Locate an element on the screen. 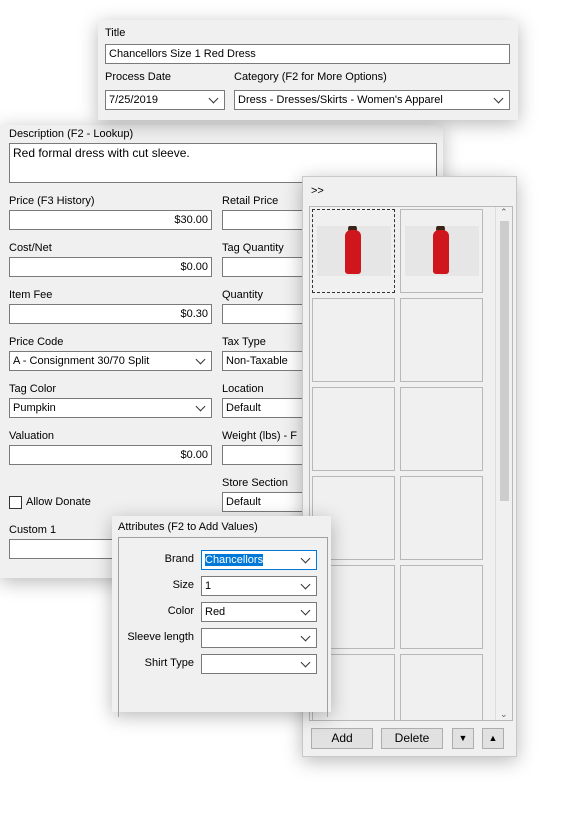 The height and width of the screenshot is (832, 571). quantity-input is located at coordinates (267, 314).